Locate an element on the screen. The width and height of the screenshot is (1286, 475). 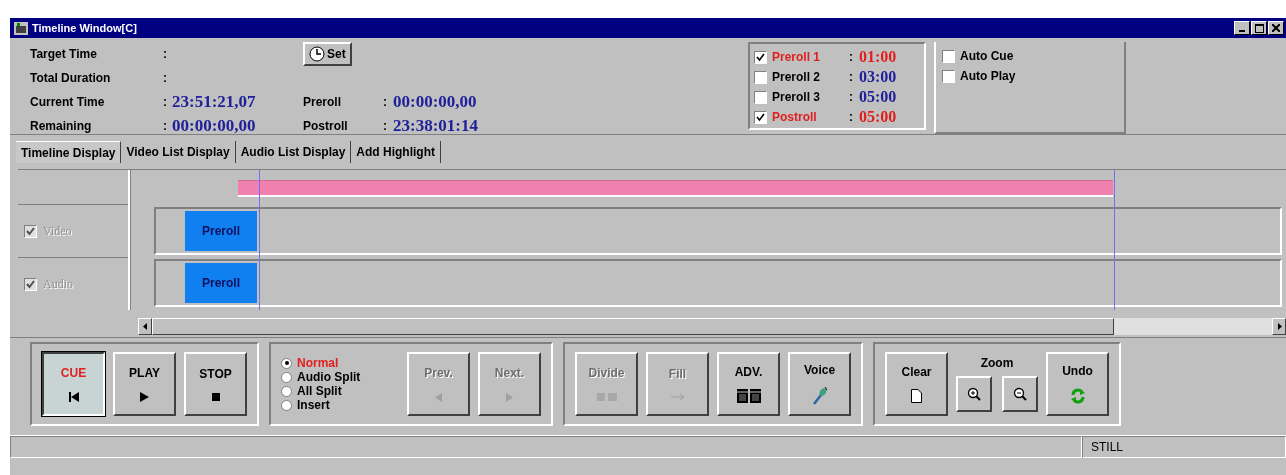
app-icon is located at coordinates (21, 28).